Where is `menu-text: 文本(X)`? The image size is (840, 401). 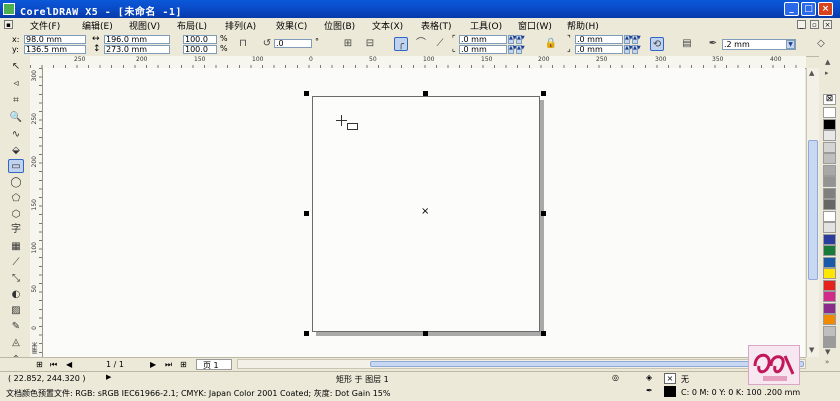 menu-text: 文本(X) is located at coordinates (387, 25).